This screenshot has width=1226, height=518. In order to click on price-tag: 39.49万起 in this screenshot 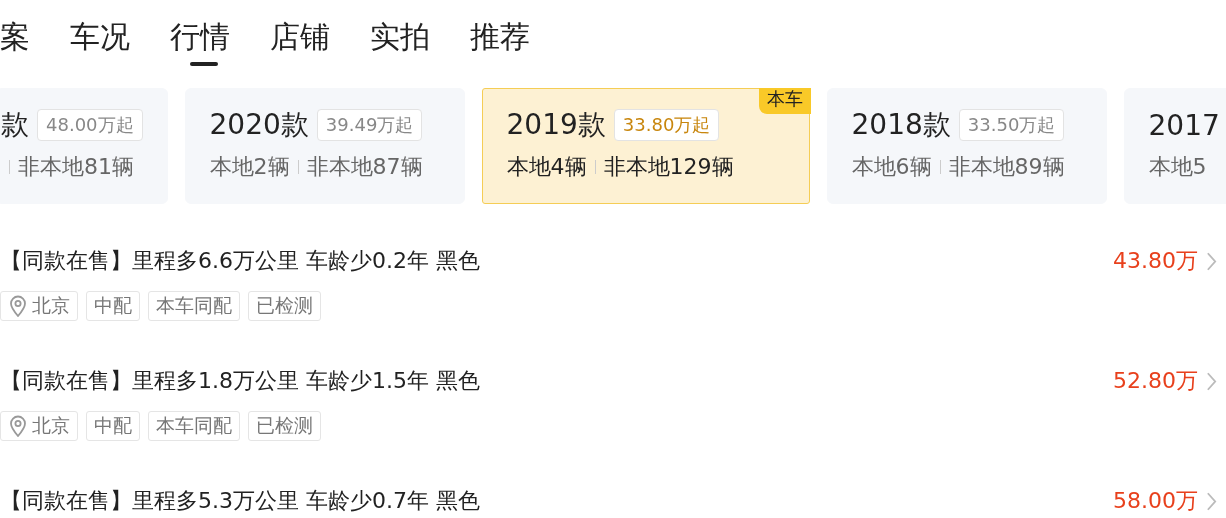, I will do `click(369, 125)`.